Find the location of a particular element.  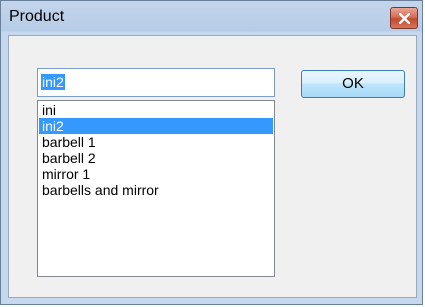

list-item: barbell 2 is located at coordinates (156, 158).